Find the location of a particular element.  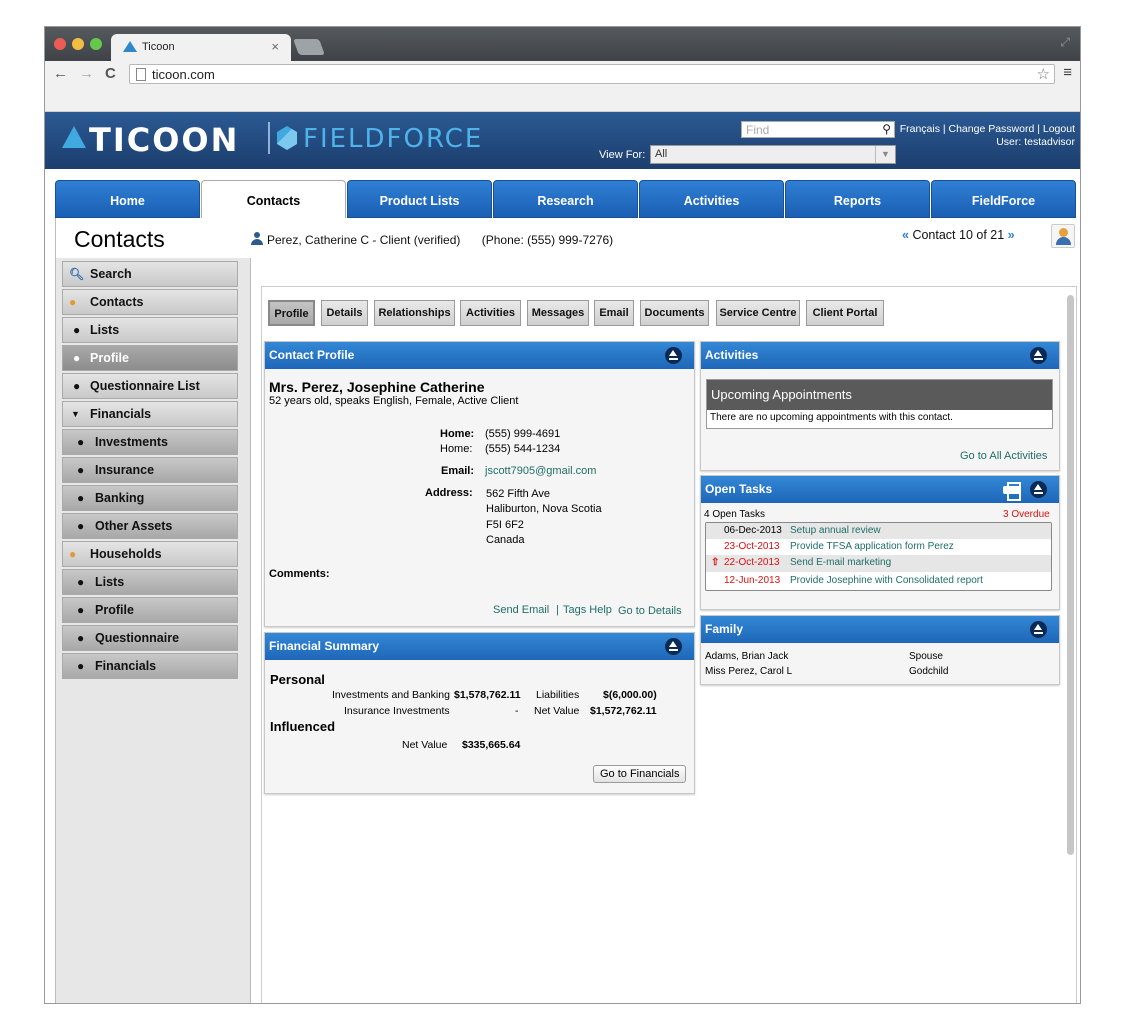

zoom-window-button is located at coordinates (96, 44).